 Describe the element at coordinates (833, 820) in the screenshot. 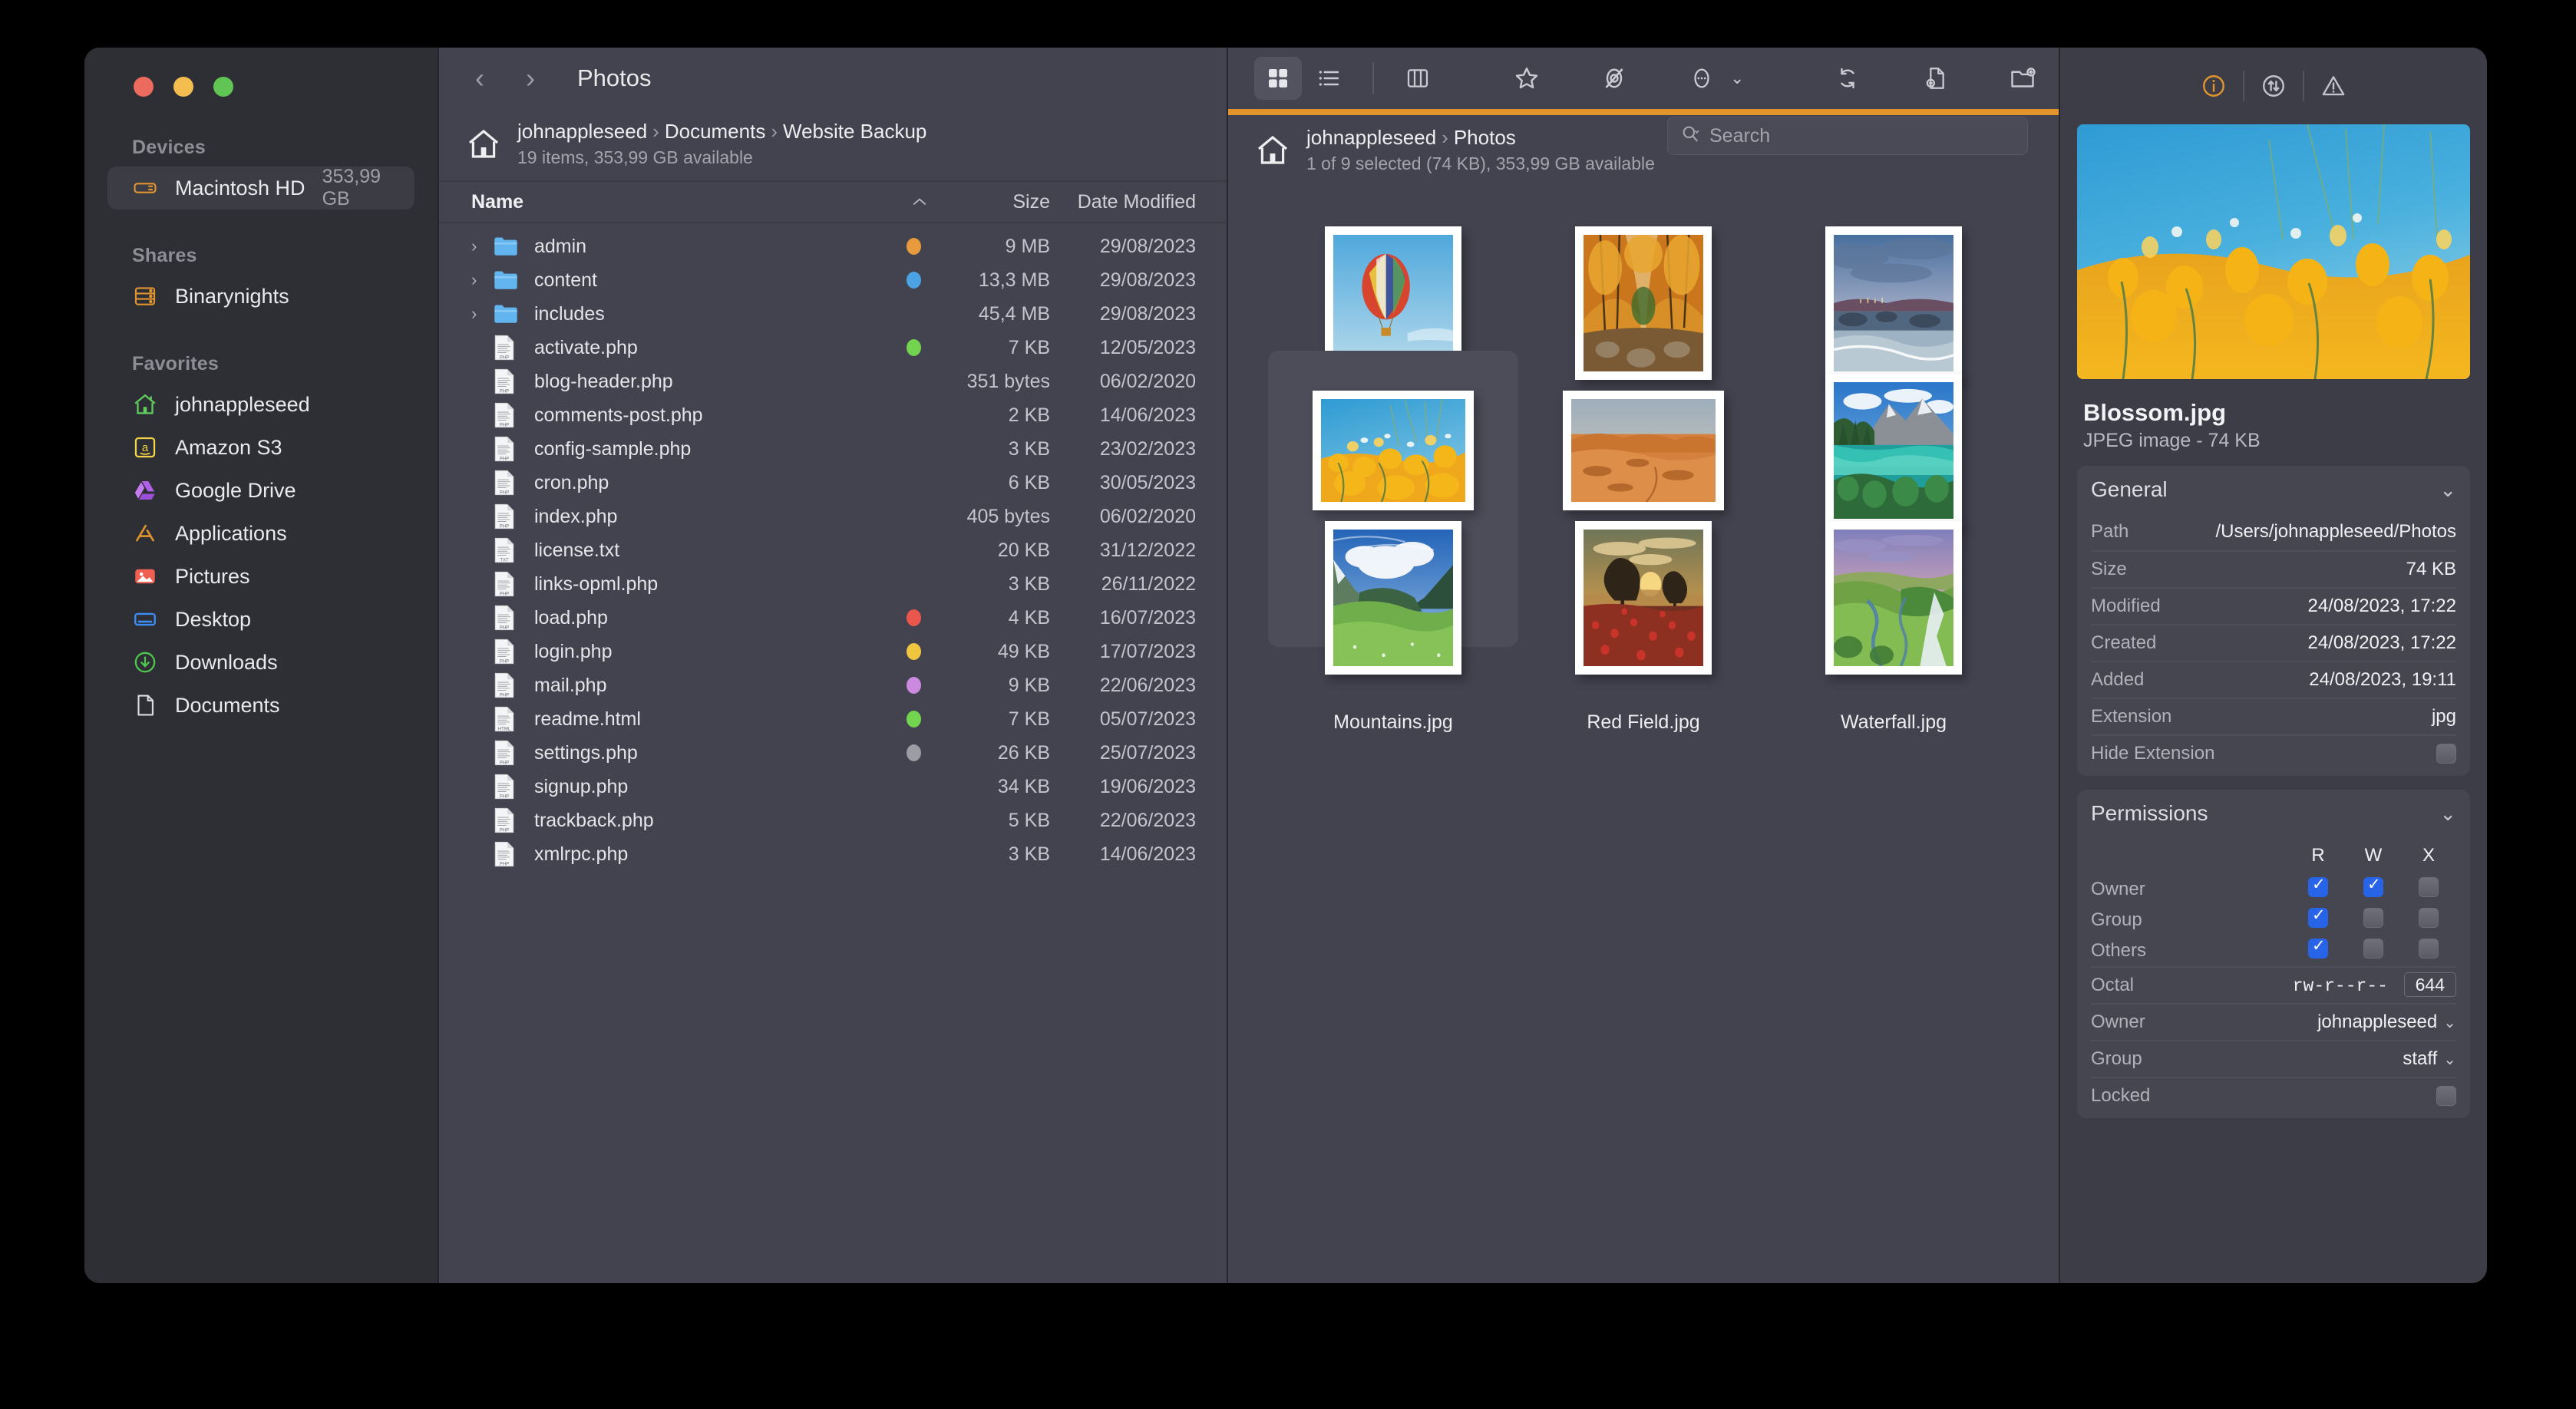

I see `table-row: PHP trackback.php 5 KB 22/06/2023` at that location.